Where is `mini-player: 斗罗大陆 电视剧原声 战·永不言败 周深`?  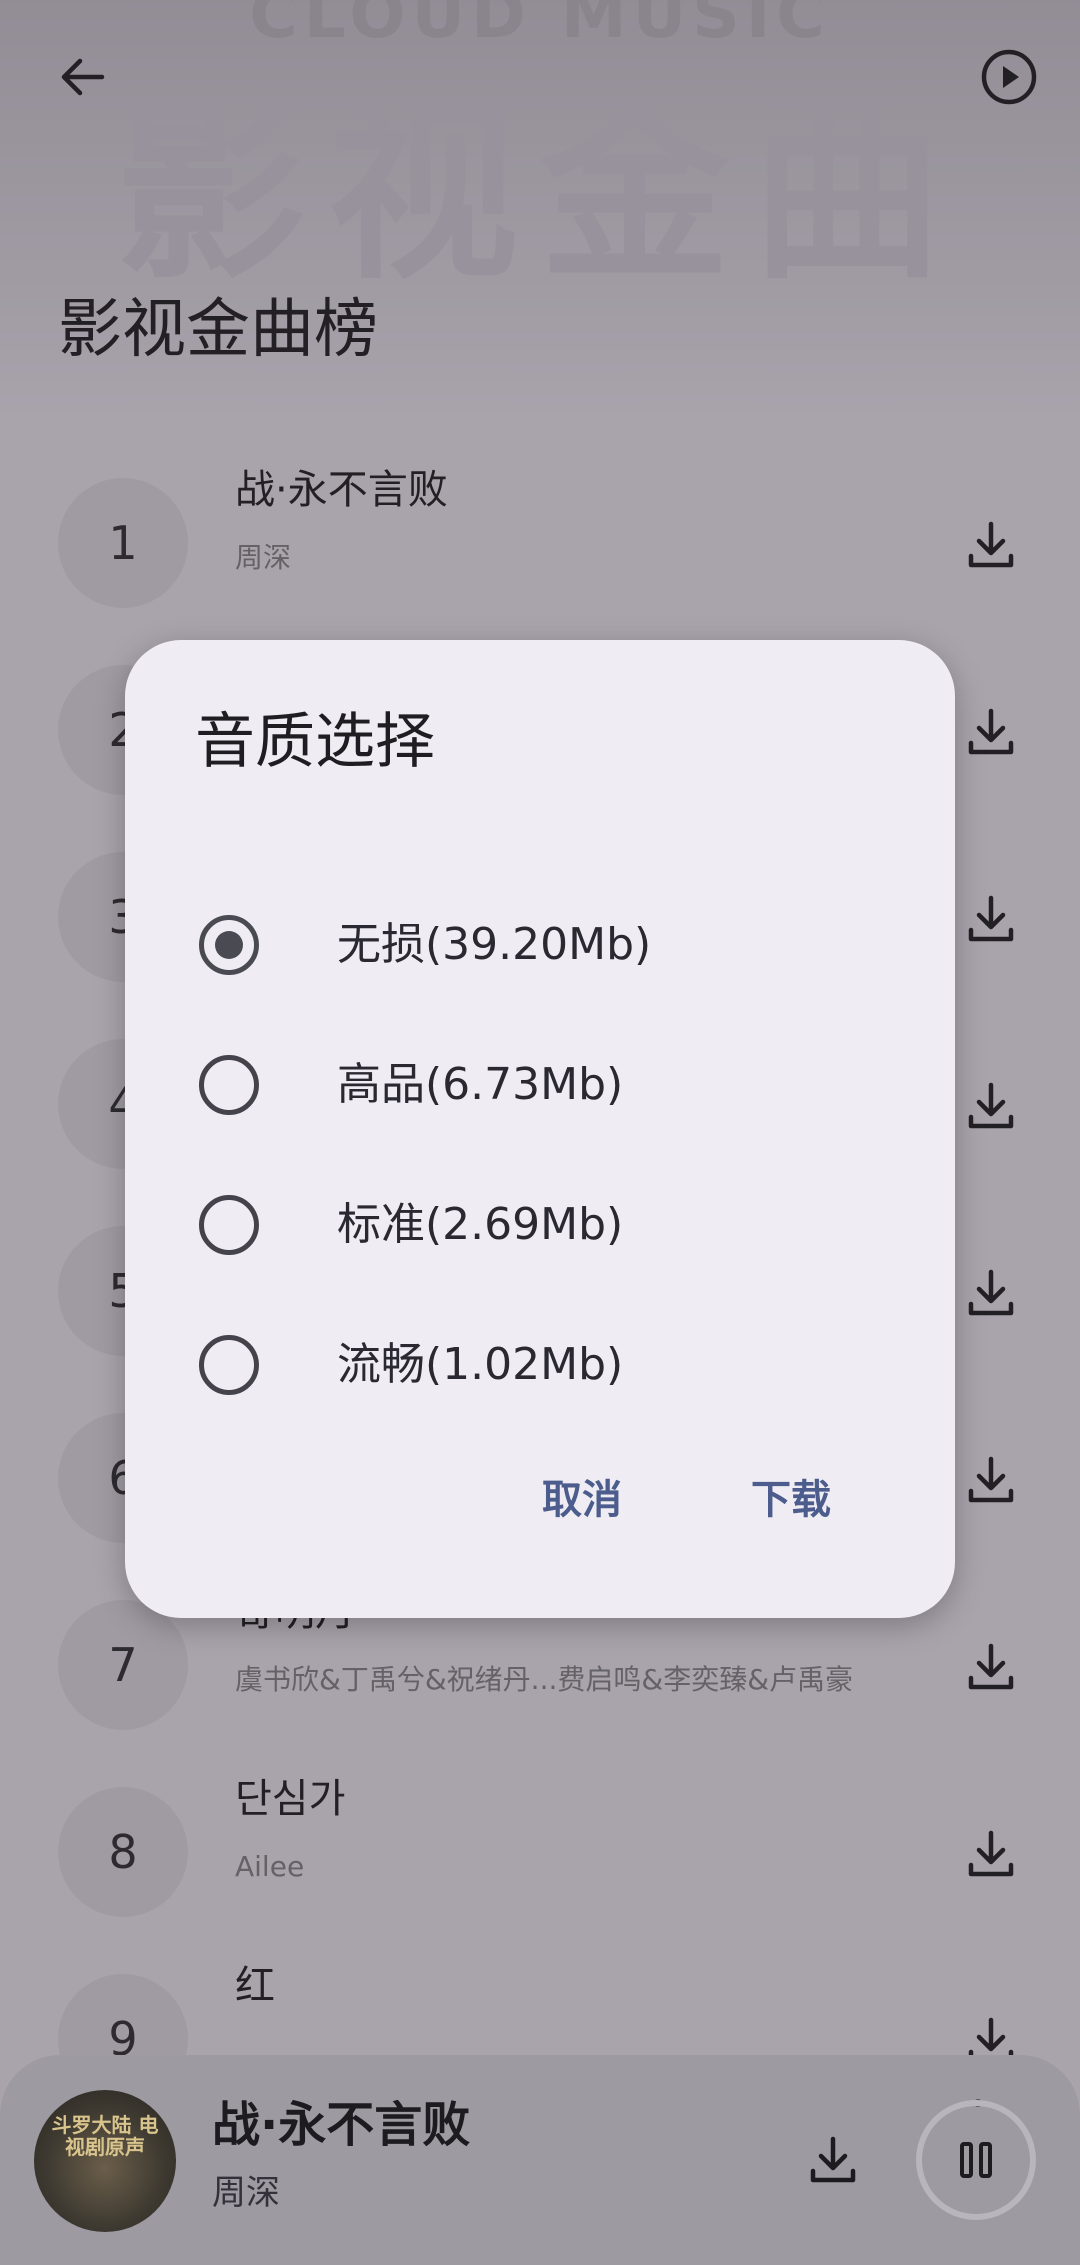
mini-player: 斗罗大陆 电视剧原声 战·永不言败 周深 is located at coordinates (540, 2160).